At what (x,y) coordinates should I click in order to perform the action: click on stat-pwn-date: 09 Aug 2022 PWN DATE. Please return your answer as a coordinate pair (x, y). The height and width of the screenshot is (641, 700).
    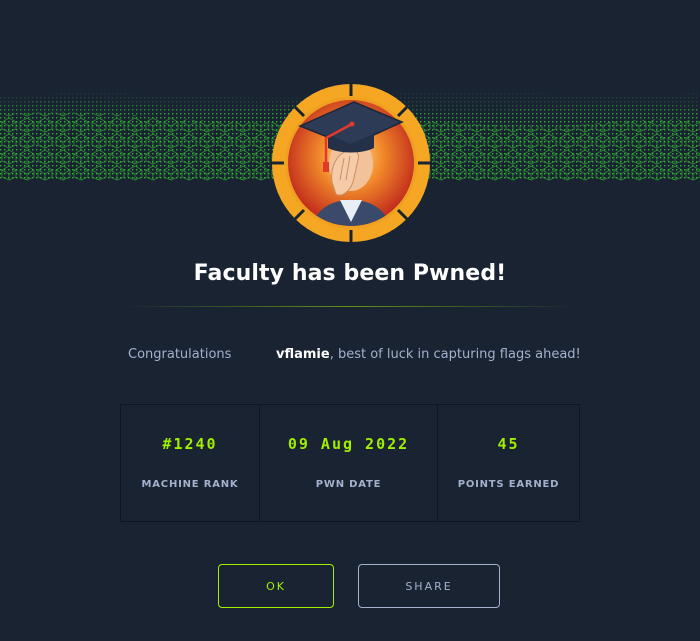
    Looking at the image, I should click on (349, 463).